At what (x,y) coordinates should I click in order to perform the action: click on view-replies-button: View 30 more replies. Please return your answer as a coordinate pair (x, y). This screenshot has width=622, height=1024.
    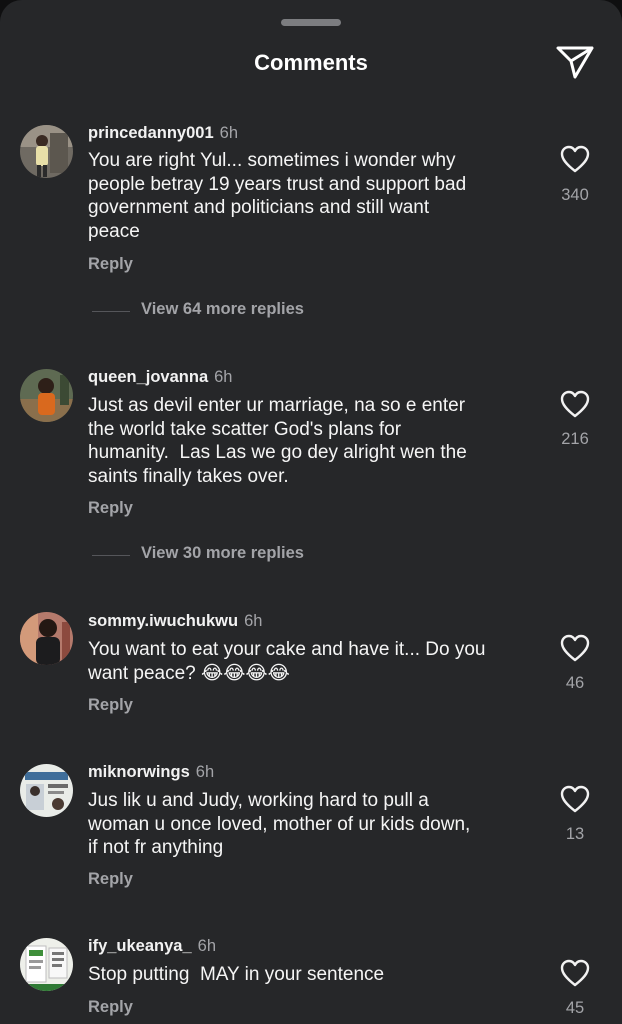
    Looking at the image, I should click on (218, 554).